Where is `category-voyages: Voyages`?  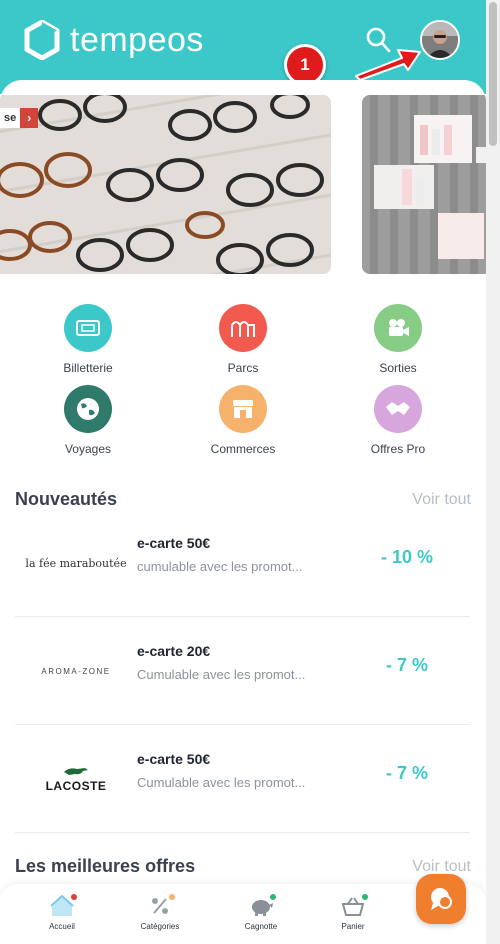 category-voyages: Voyages is located at coordinates (88, 420).